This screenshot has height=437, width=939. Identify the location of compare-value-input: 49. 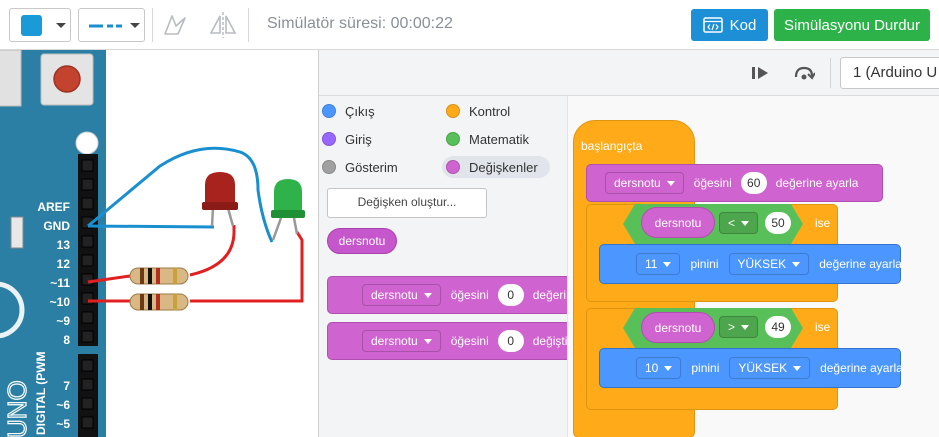
(778, 327).